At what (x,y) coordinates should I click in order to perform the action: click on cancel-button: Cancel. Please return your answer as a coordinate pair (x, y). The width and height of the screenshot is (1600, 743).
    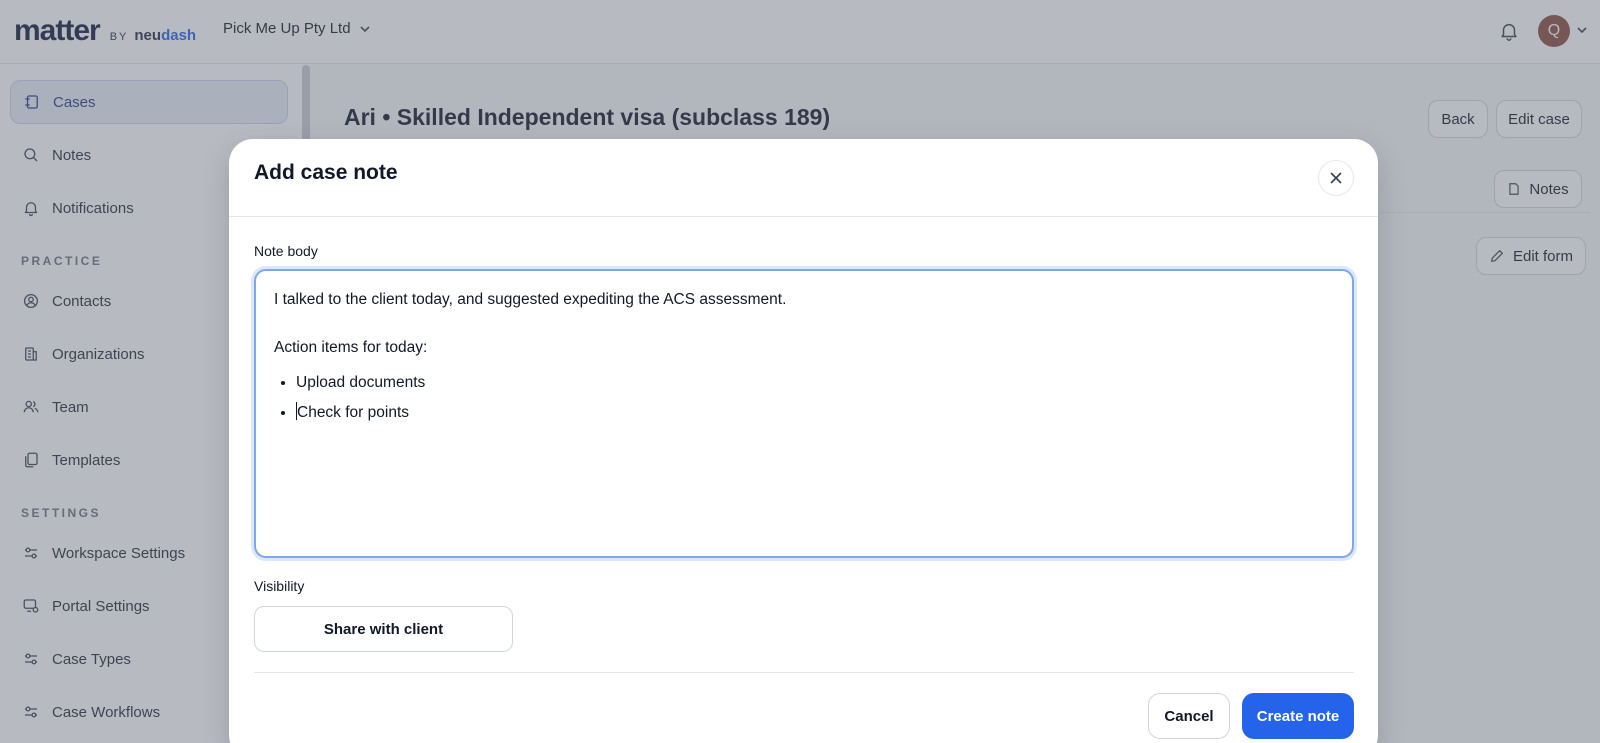
    Looking at the image, I should click on (1189, 716).